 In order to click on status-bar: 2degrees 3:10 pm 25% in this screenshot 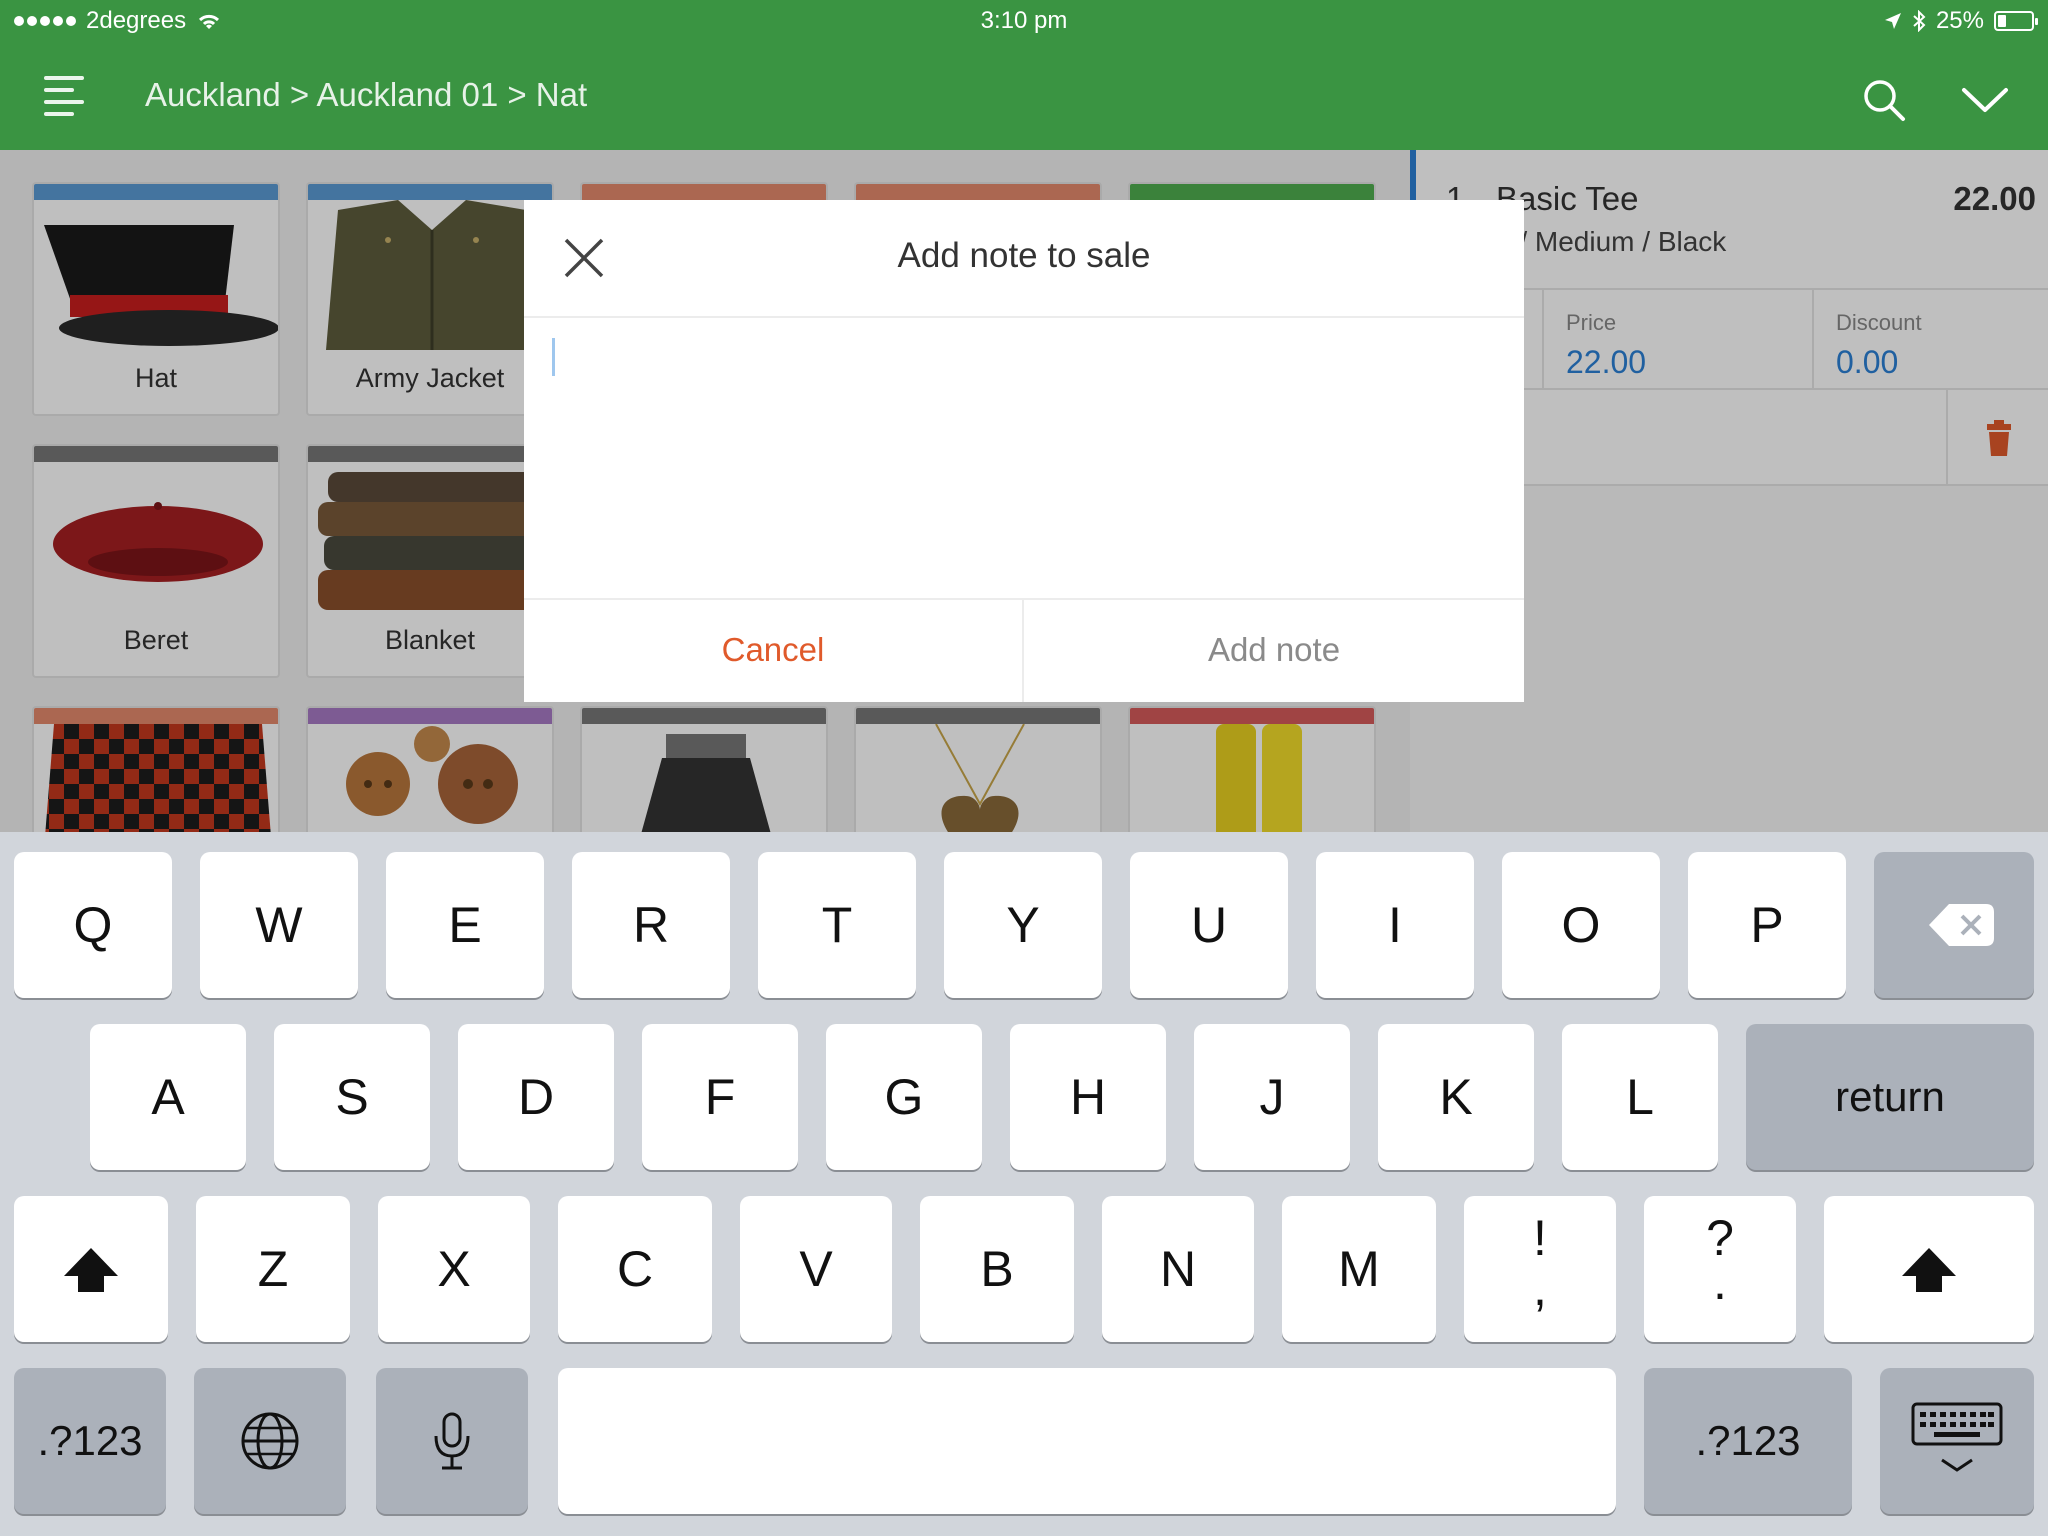, I will do `click(1024, 20)`.